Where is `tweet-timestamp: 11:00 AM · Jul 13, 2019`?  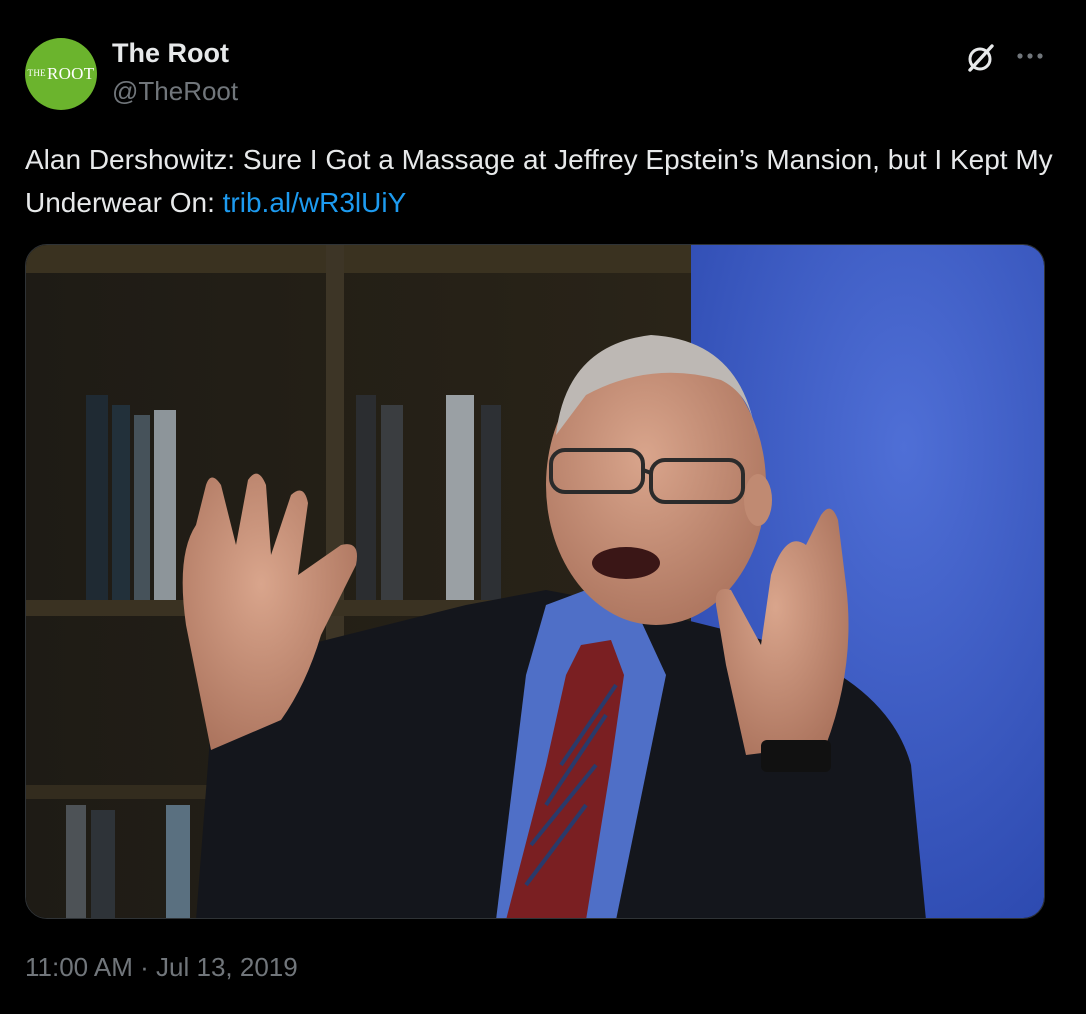 tweet-timestamp: 11:00 AM · Jul 13, 2019 is located at coordinates (161, 967).